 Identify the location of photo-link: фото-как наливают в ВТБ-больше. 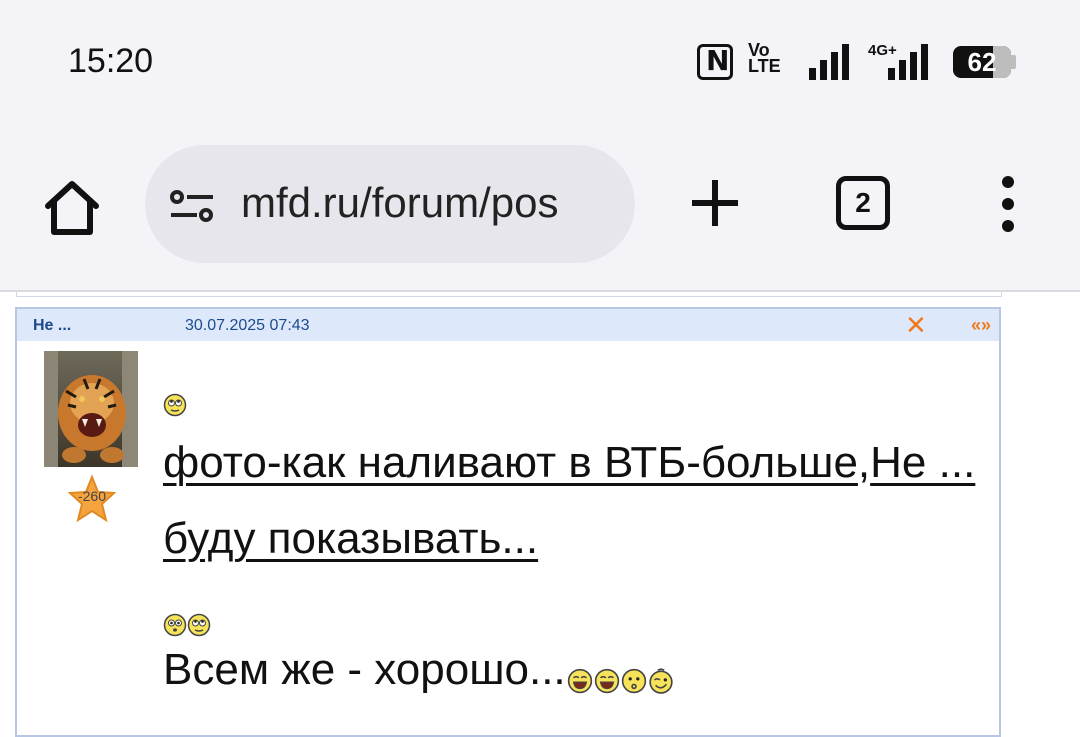
(510, 462).